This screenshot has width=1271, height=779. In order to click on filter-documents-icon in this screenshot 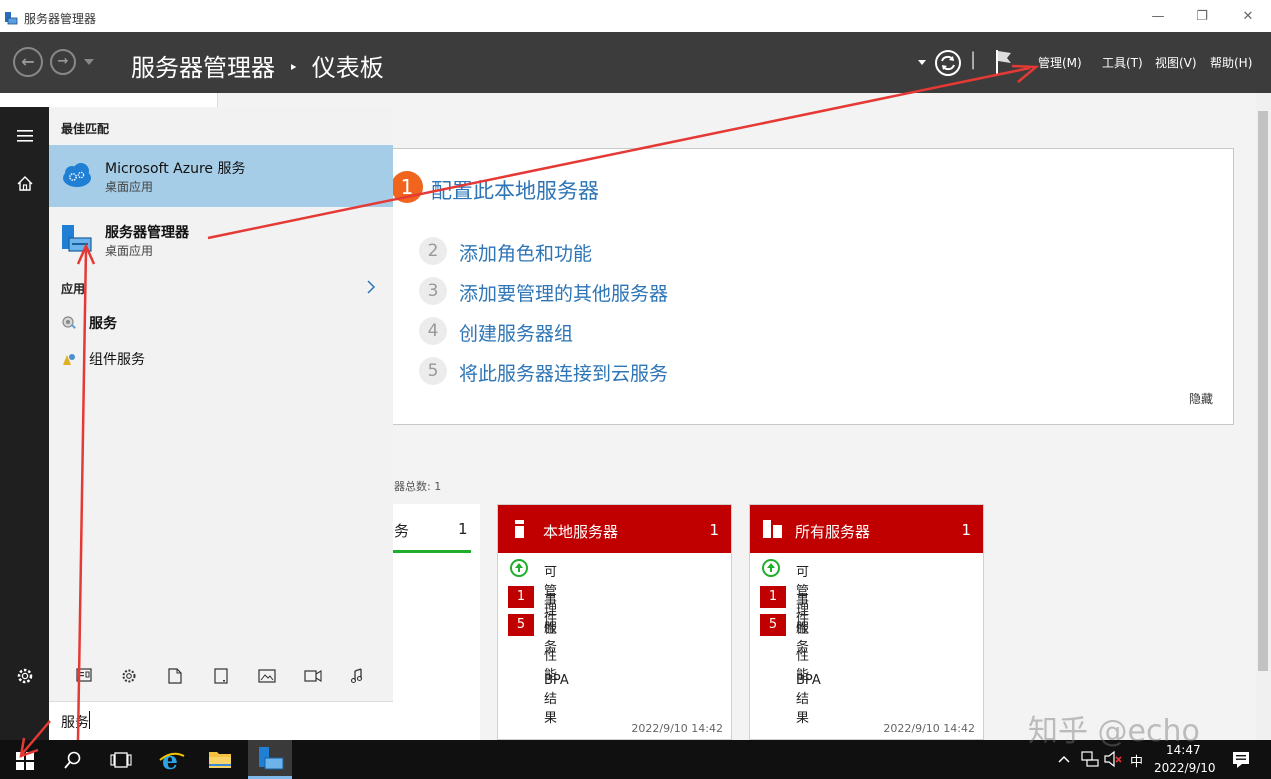, I will do `click(175, 676)`.